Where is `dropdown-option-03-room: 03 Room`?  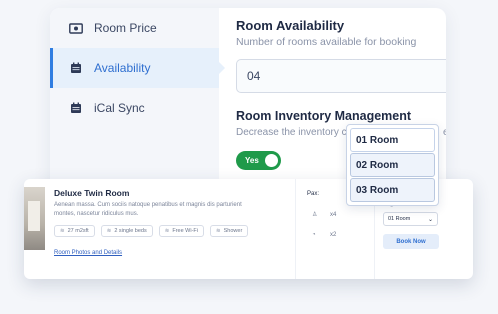 dropdown-option-03-room: 03 Room is located at coordinates (392, 190).